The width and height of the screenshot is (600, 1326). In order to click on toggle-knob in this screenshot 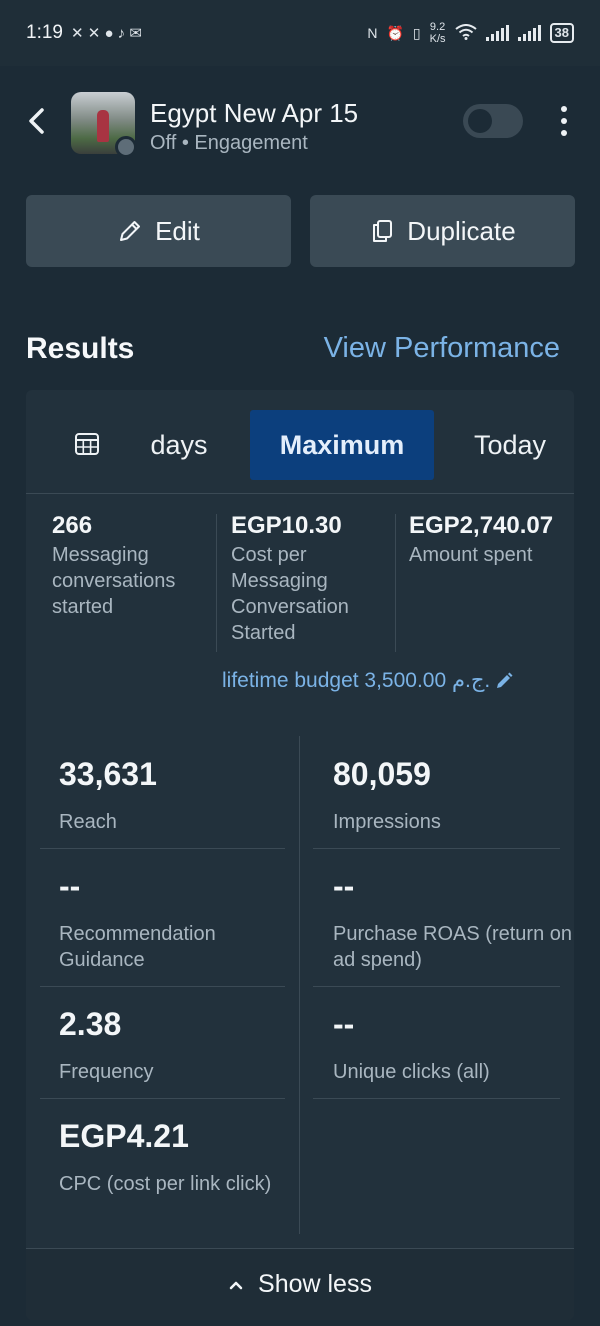, I will do `click(480, 121)`.